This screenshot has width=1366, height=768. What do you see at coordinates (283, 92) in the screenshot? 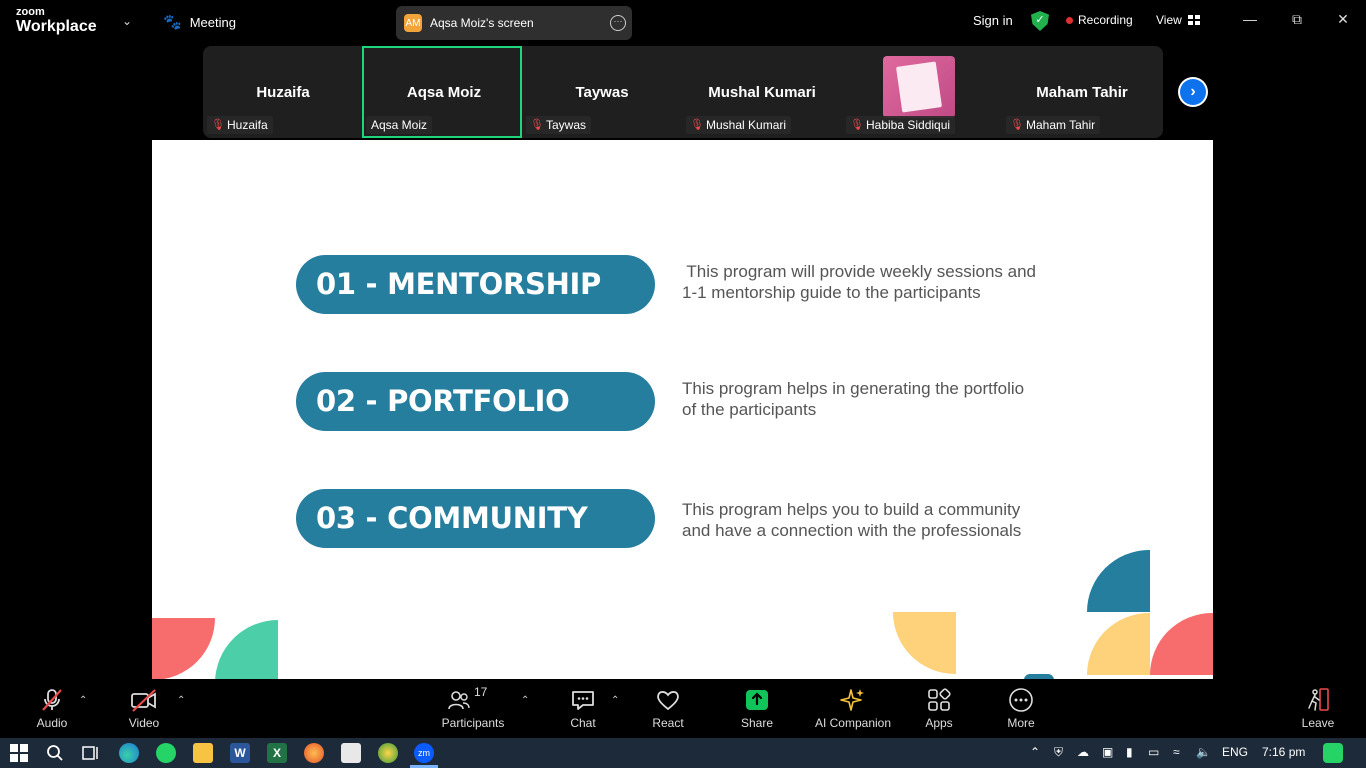
I see `participant-tile: Huzaifa 🎙 Huzaifa` at bounding box center [283, 92].